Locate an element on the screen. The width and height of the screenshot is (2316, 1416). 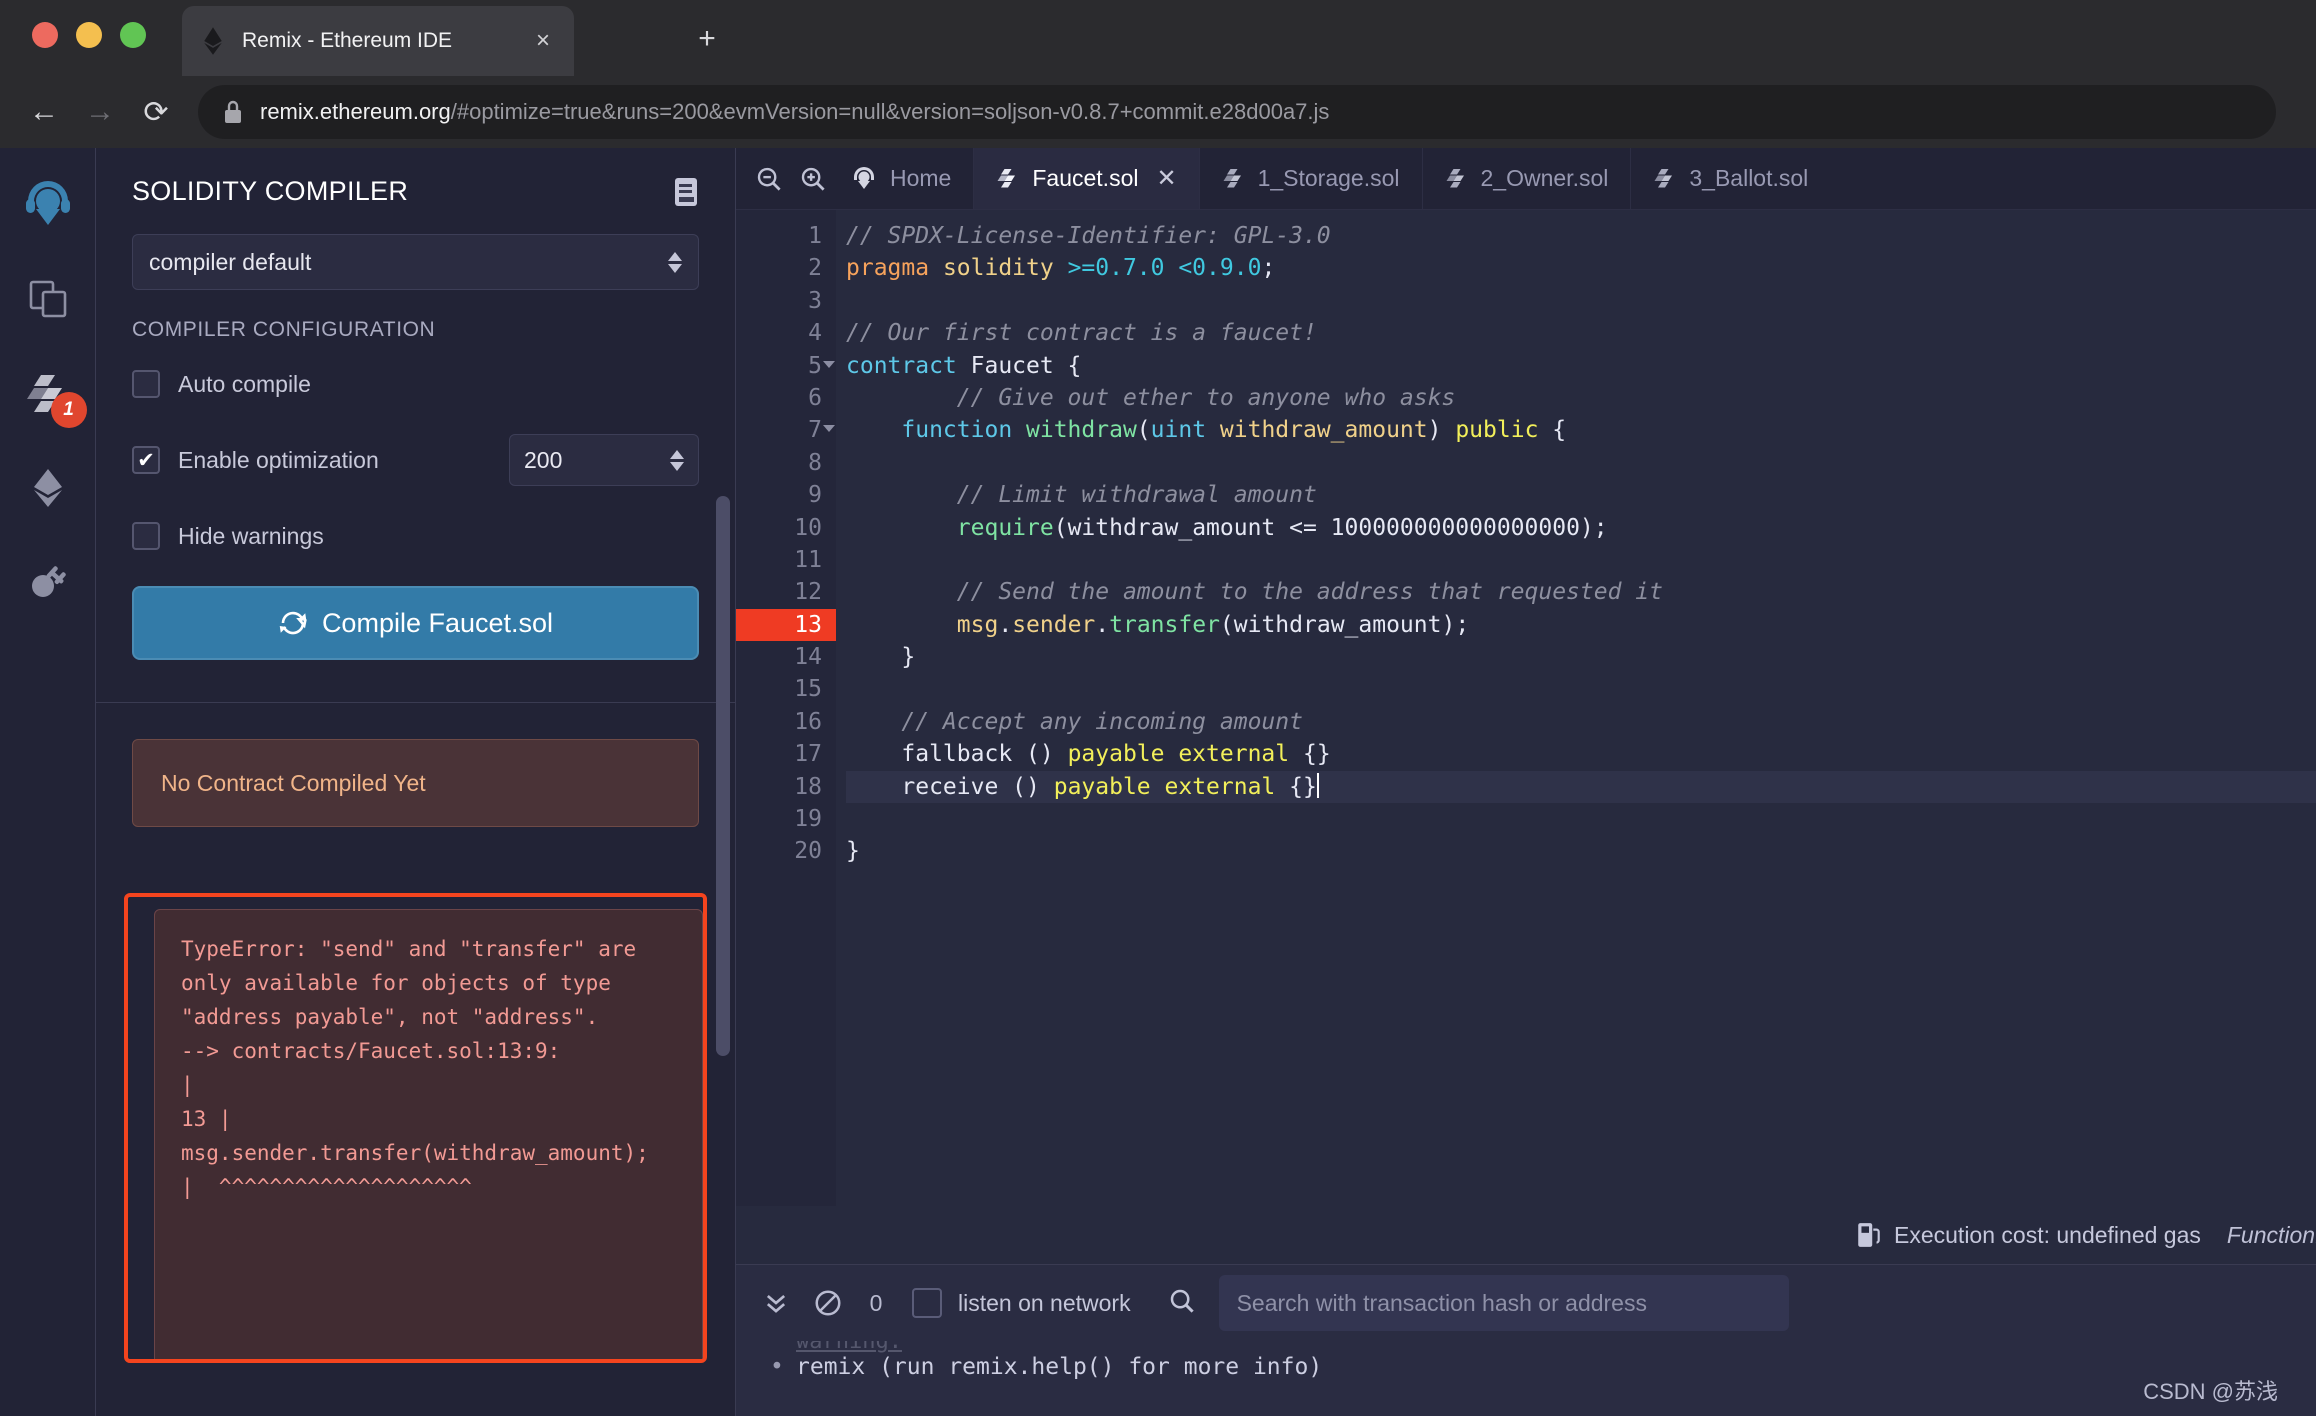
code-token: Faucet { is located at coordinates (1026, 365).